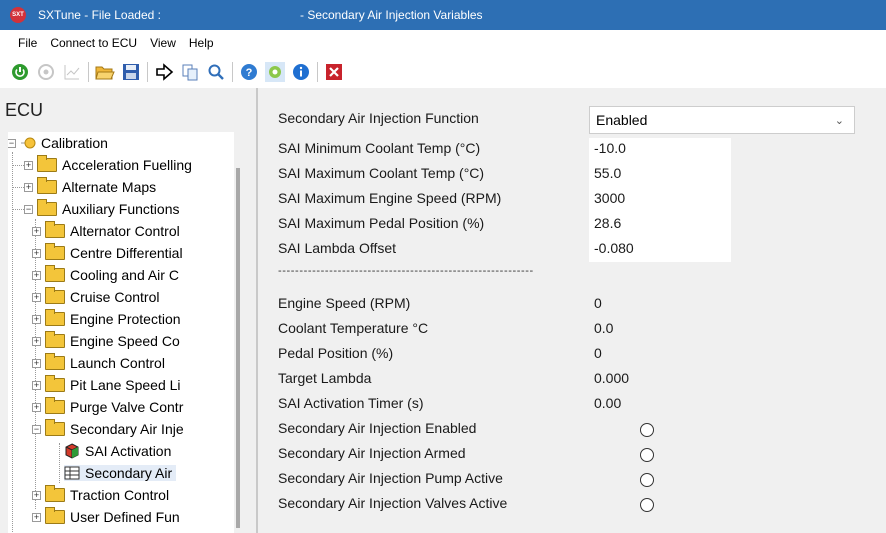 The image size is (886, 533). What do you see at coordinates (598, 303) in the screenshot?
I see `engine-speed-value: 0` at bounding box center [598, 303].